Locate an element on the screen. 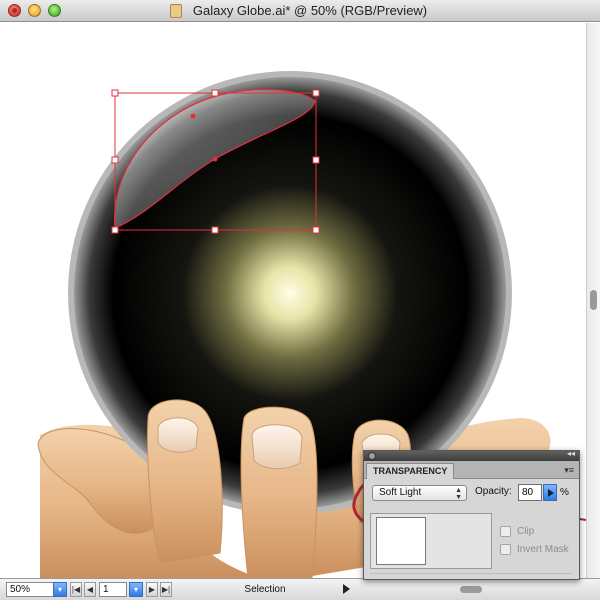  status-bar: 50% ▾ |◀ ◀ 1 ▾ ▶ ▶| Selection is located at coordinates (300, 589).